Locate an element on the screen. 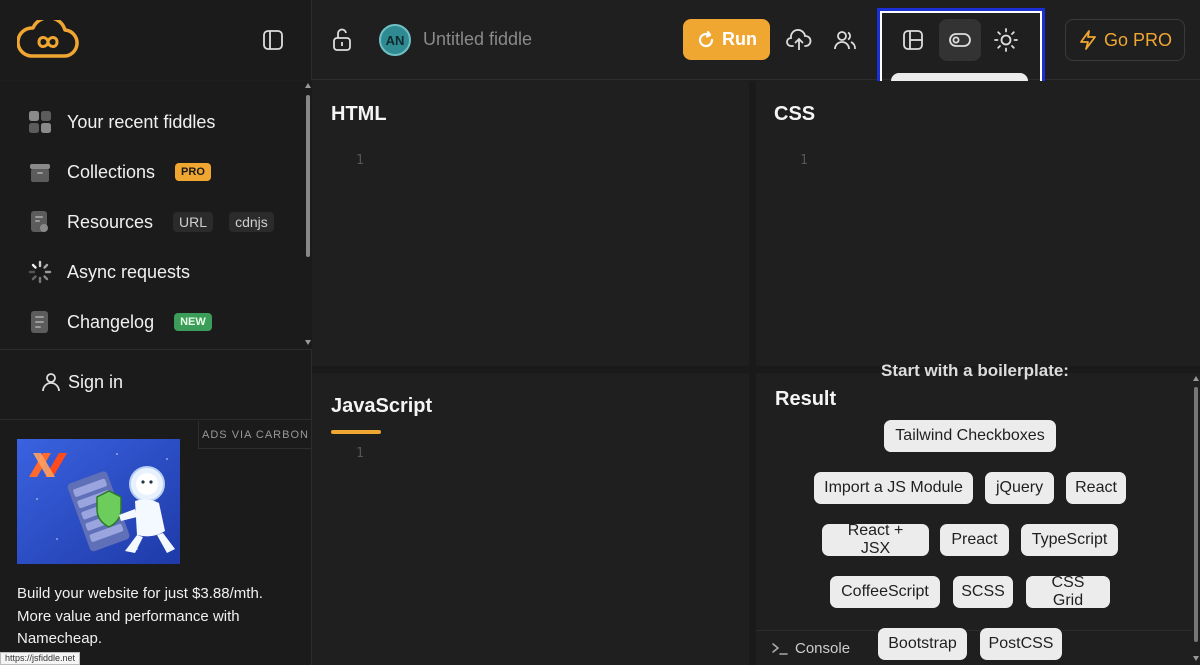 This screenshot has height=665, width=1200. sidebar-item-async-requests: Async requests is located at coordinates (109, 272).